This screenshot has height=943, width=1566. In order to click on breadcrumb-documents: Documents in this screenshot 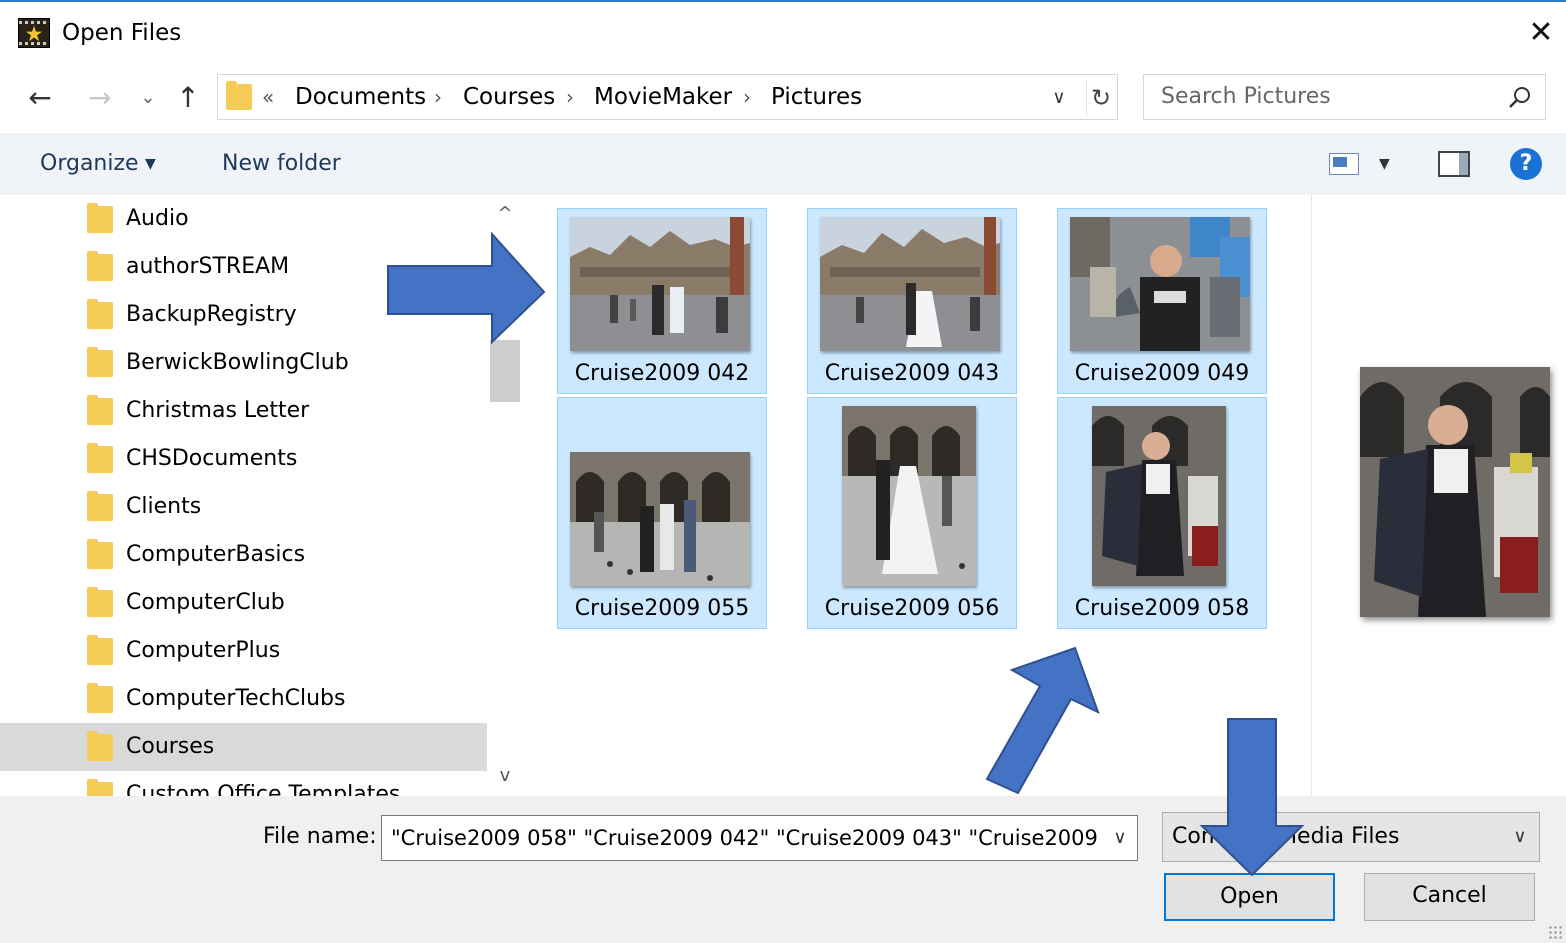, I will do `click(360, 97)`.